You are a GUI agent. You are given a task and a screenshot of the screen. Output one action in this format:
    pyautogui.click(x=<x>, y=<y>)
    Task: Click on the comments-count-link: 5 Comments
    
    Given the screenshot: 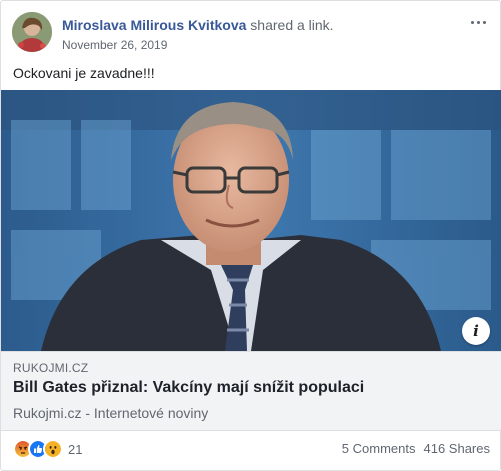 What is the action you would take?
    pyautogui.click(x=379, y=448)
    